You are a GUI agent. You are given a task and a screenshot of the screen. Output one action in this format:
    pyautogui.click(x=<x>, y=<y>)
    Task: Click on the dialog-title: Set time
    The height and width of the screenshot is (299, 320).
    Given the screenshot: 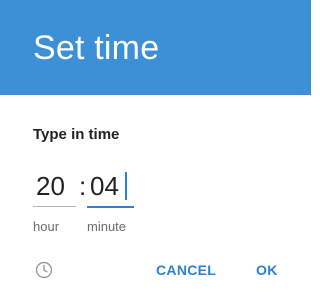 What is the action you would take?
    pyautogui.click(x=96, y=48)
    